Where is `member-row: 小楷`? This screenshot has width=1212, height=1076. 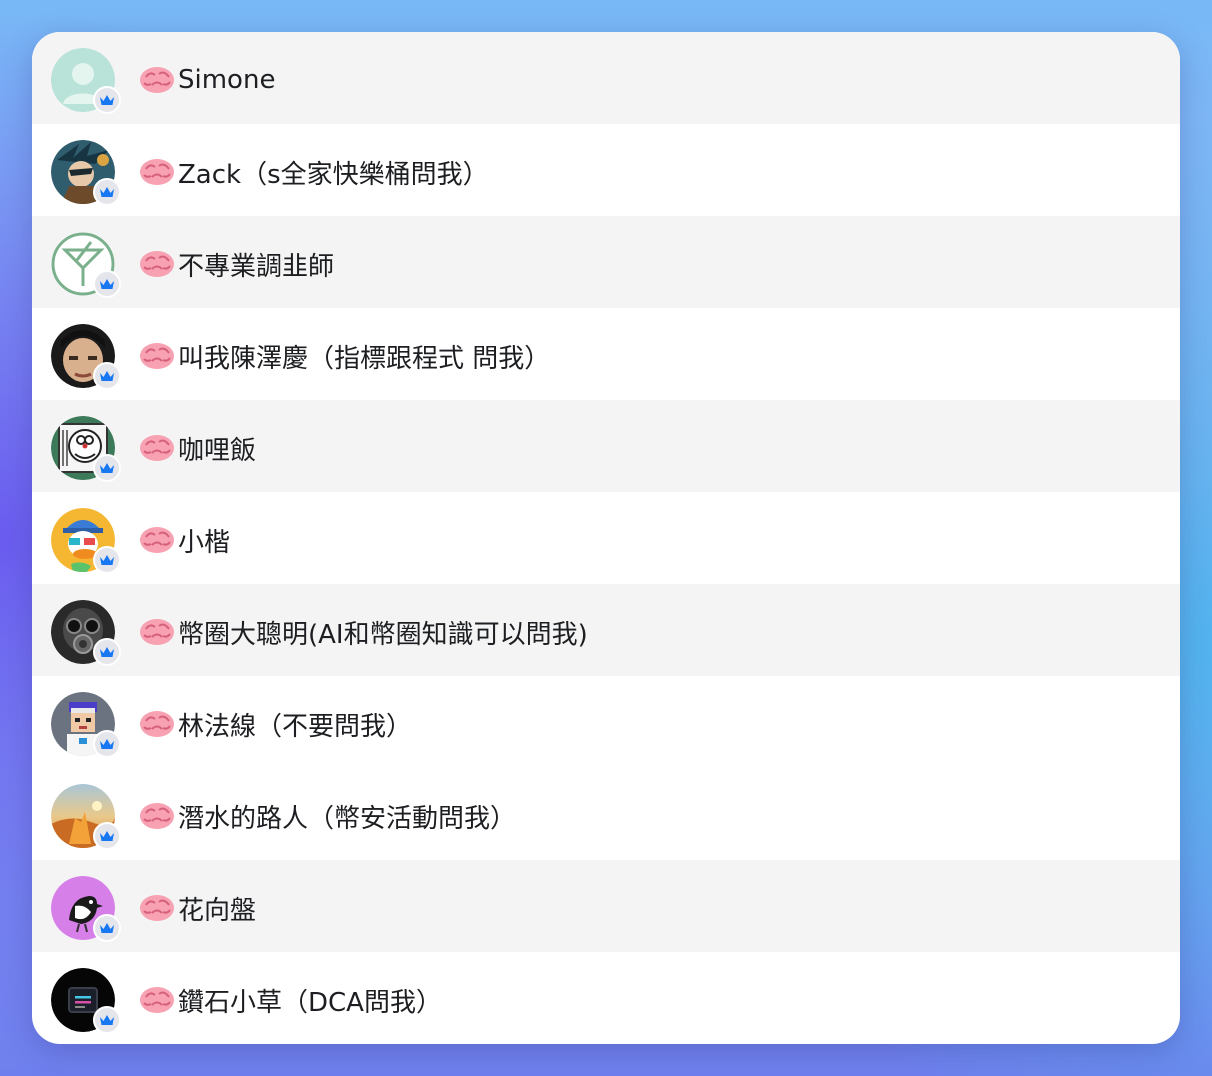 member-row: 小楷 is located at coordinates (606, 538).